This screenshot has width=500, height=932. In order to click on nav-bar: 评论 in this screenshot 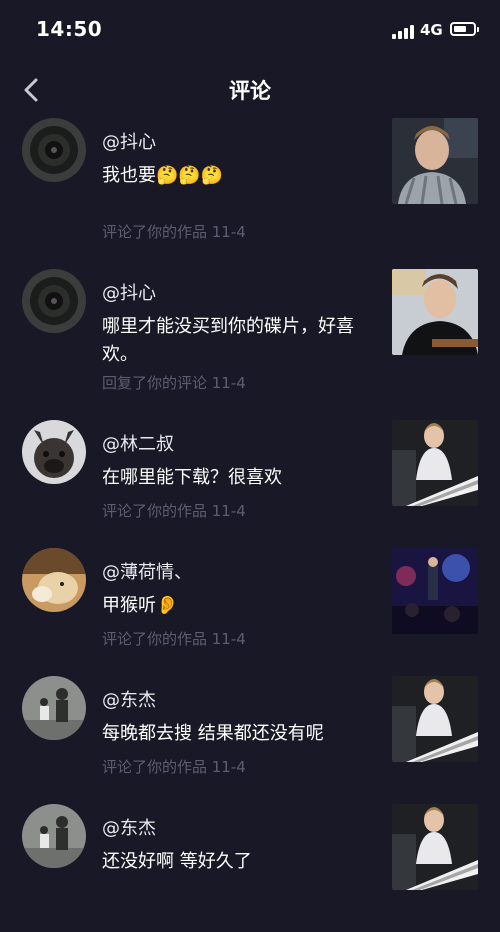, I will do `click(250, 90)`.